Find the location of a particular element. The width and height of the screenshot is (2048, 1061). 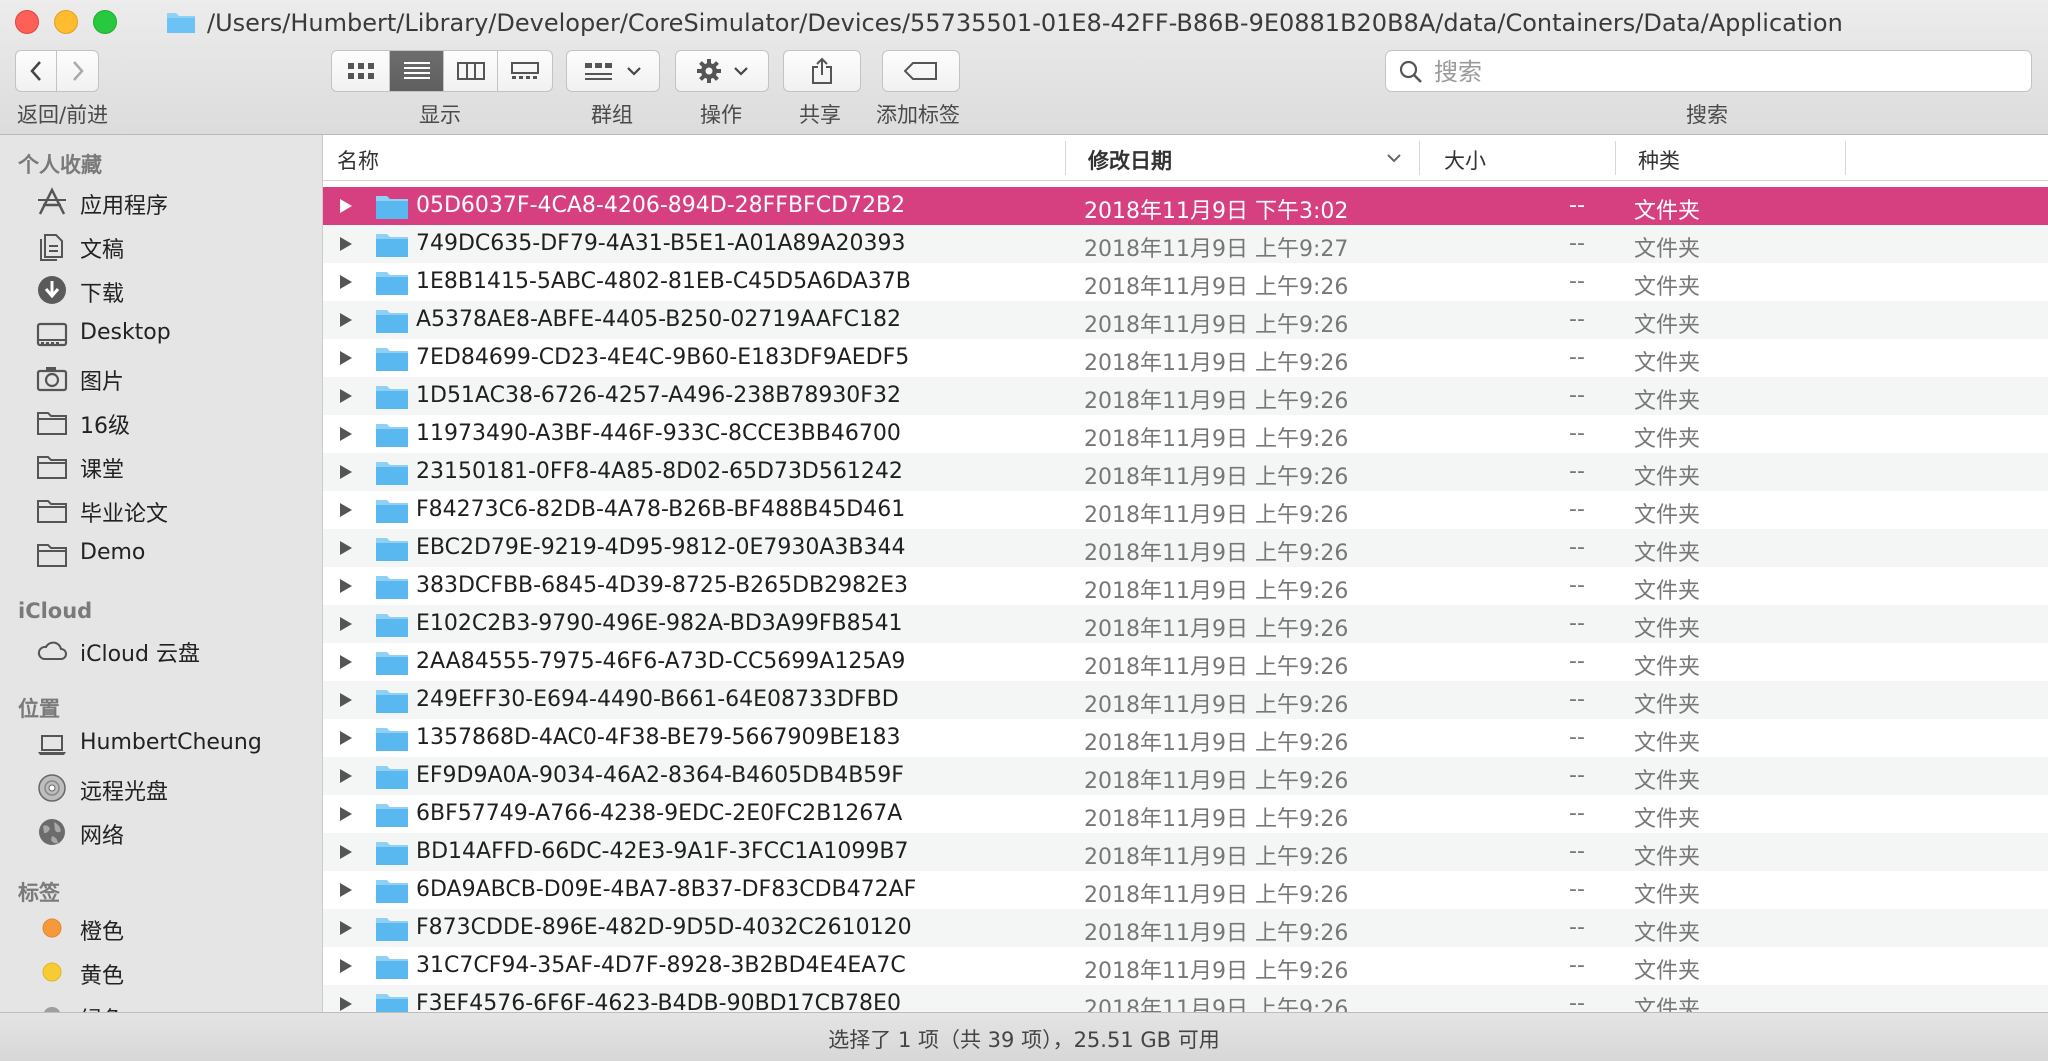

sidebar-item-applications: 应用程序 is located at coordinates (161, 203).